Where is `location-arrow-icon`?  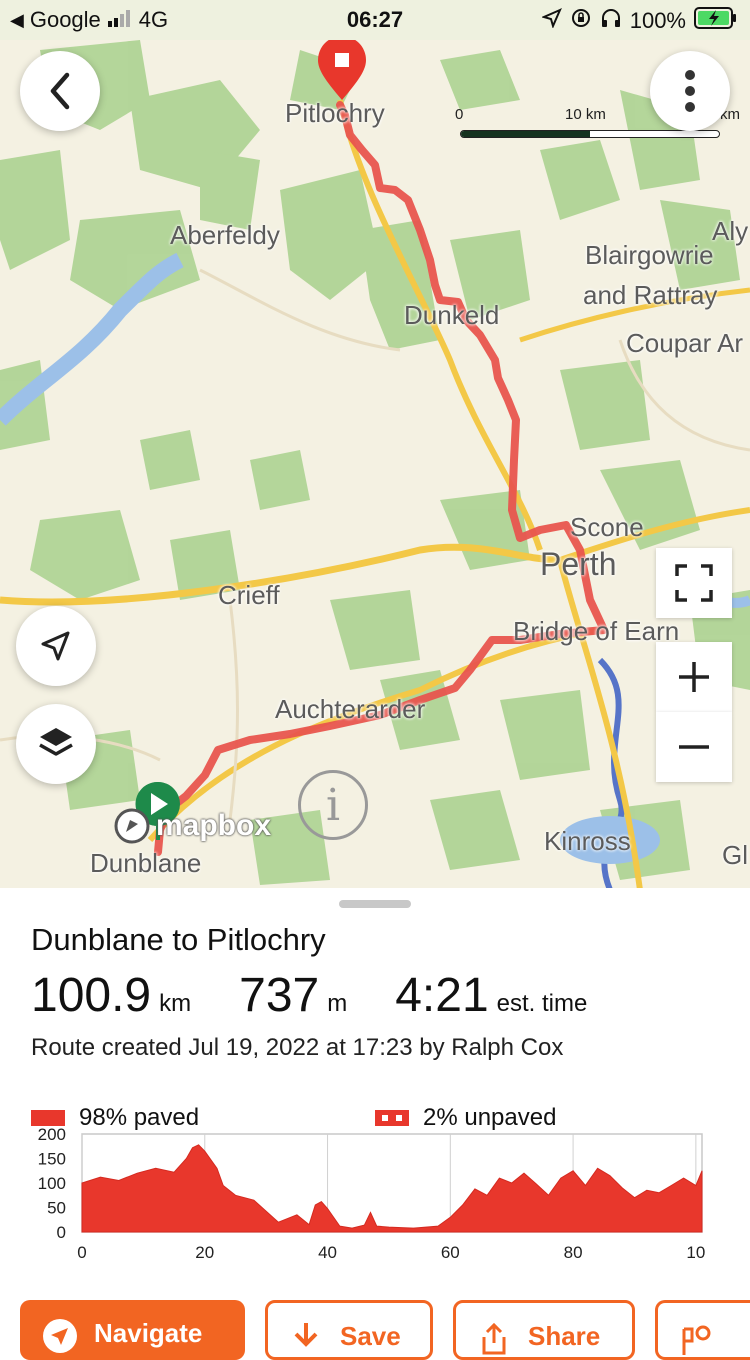
location-arrow-icon is located at coordinates (551, 21).